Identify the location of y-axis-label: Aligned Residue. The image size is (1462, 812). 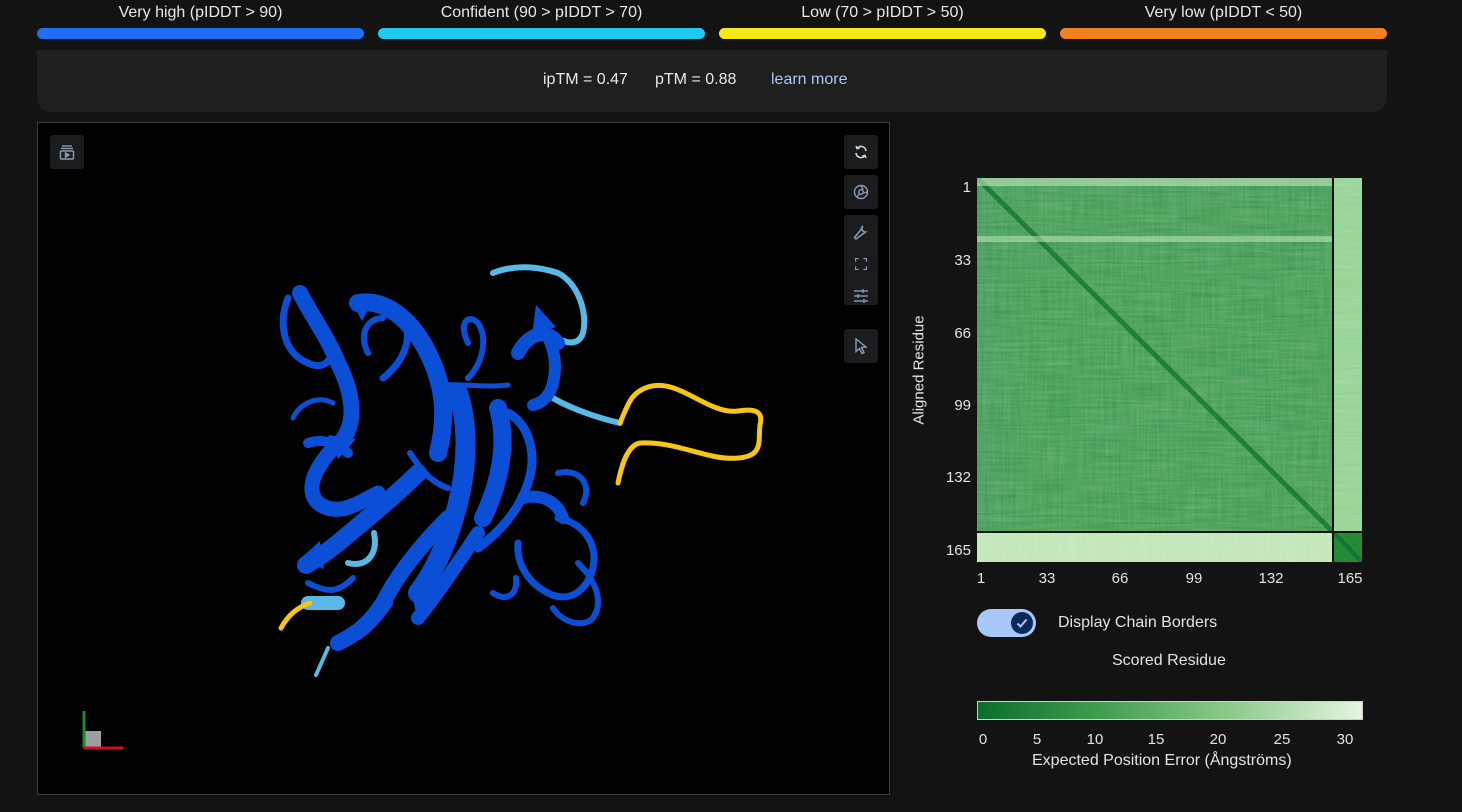
(919, 370).